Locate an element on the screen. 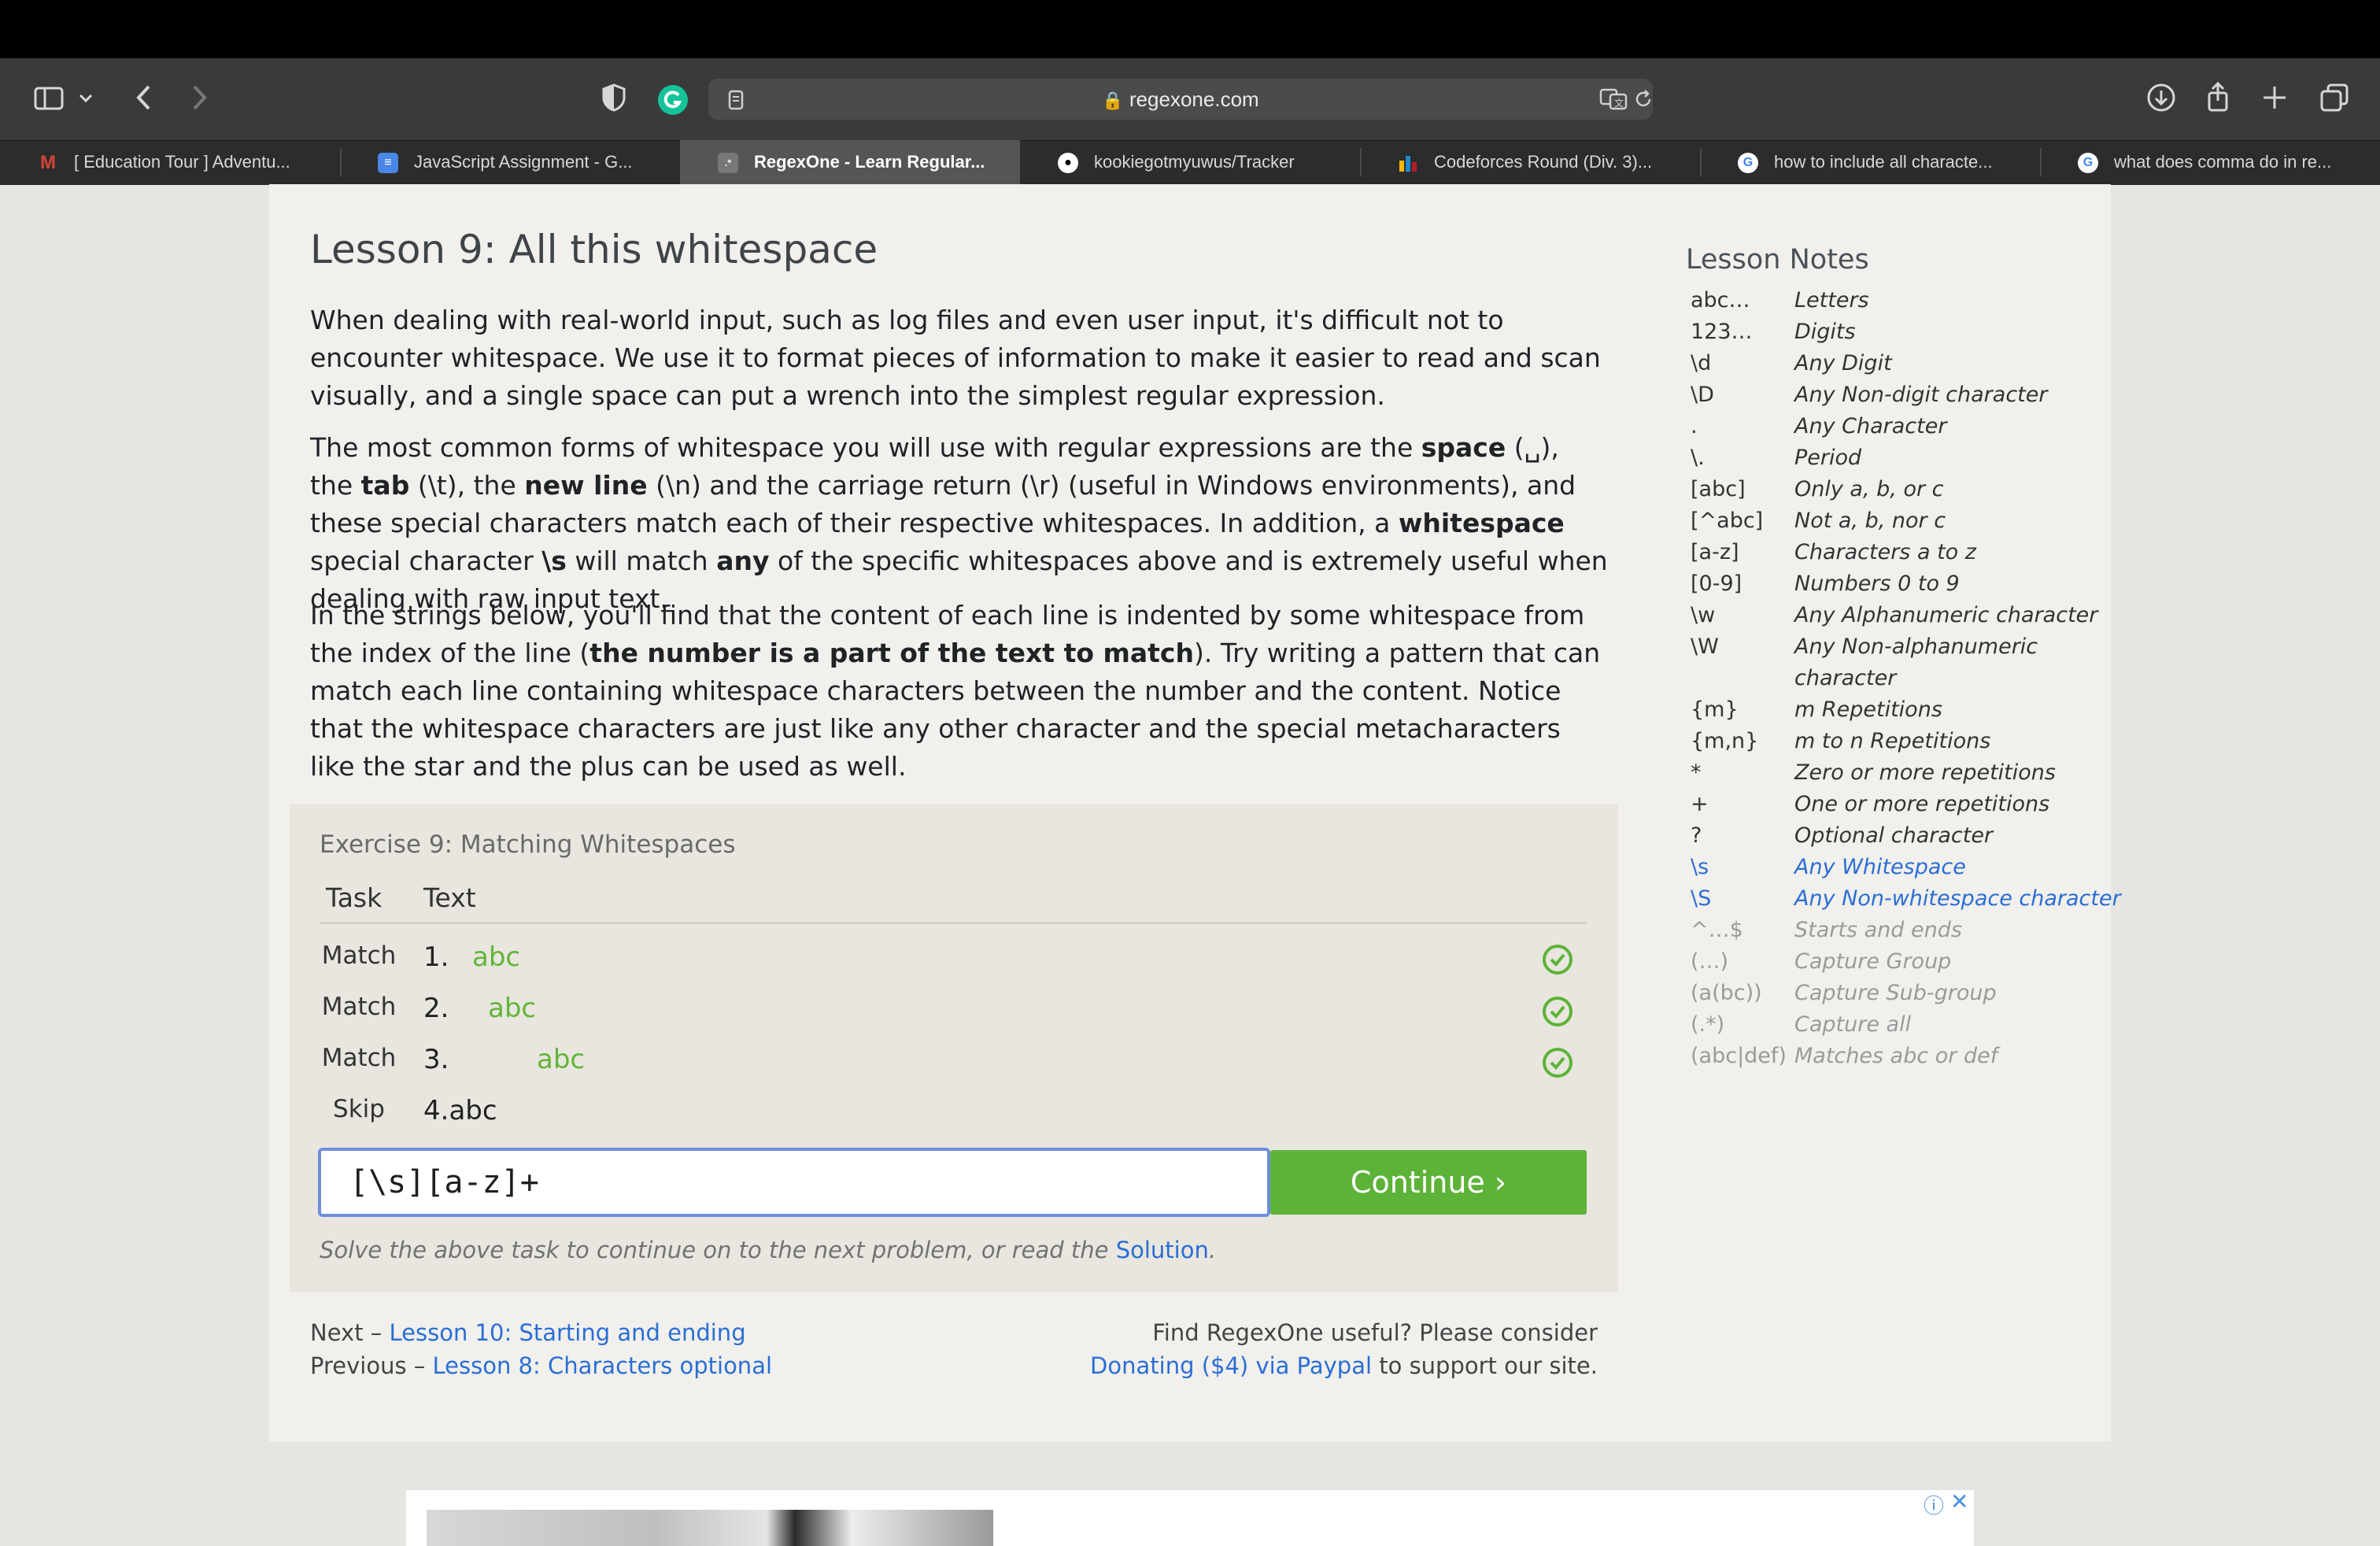 Image resolution: width=2380 pixels, height=1546 pixels. note-description: Any Digit is located at coordinates (1843, 363).